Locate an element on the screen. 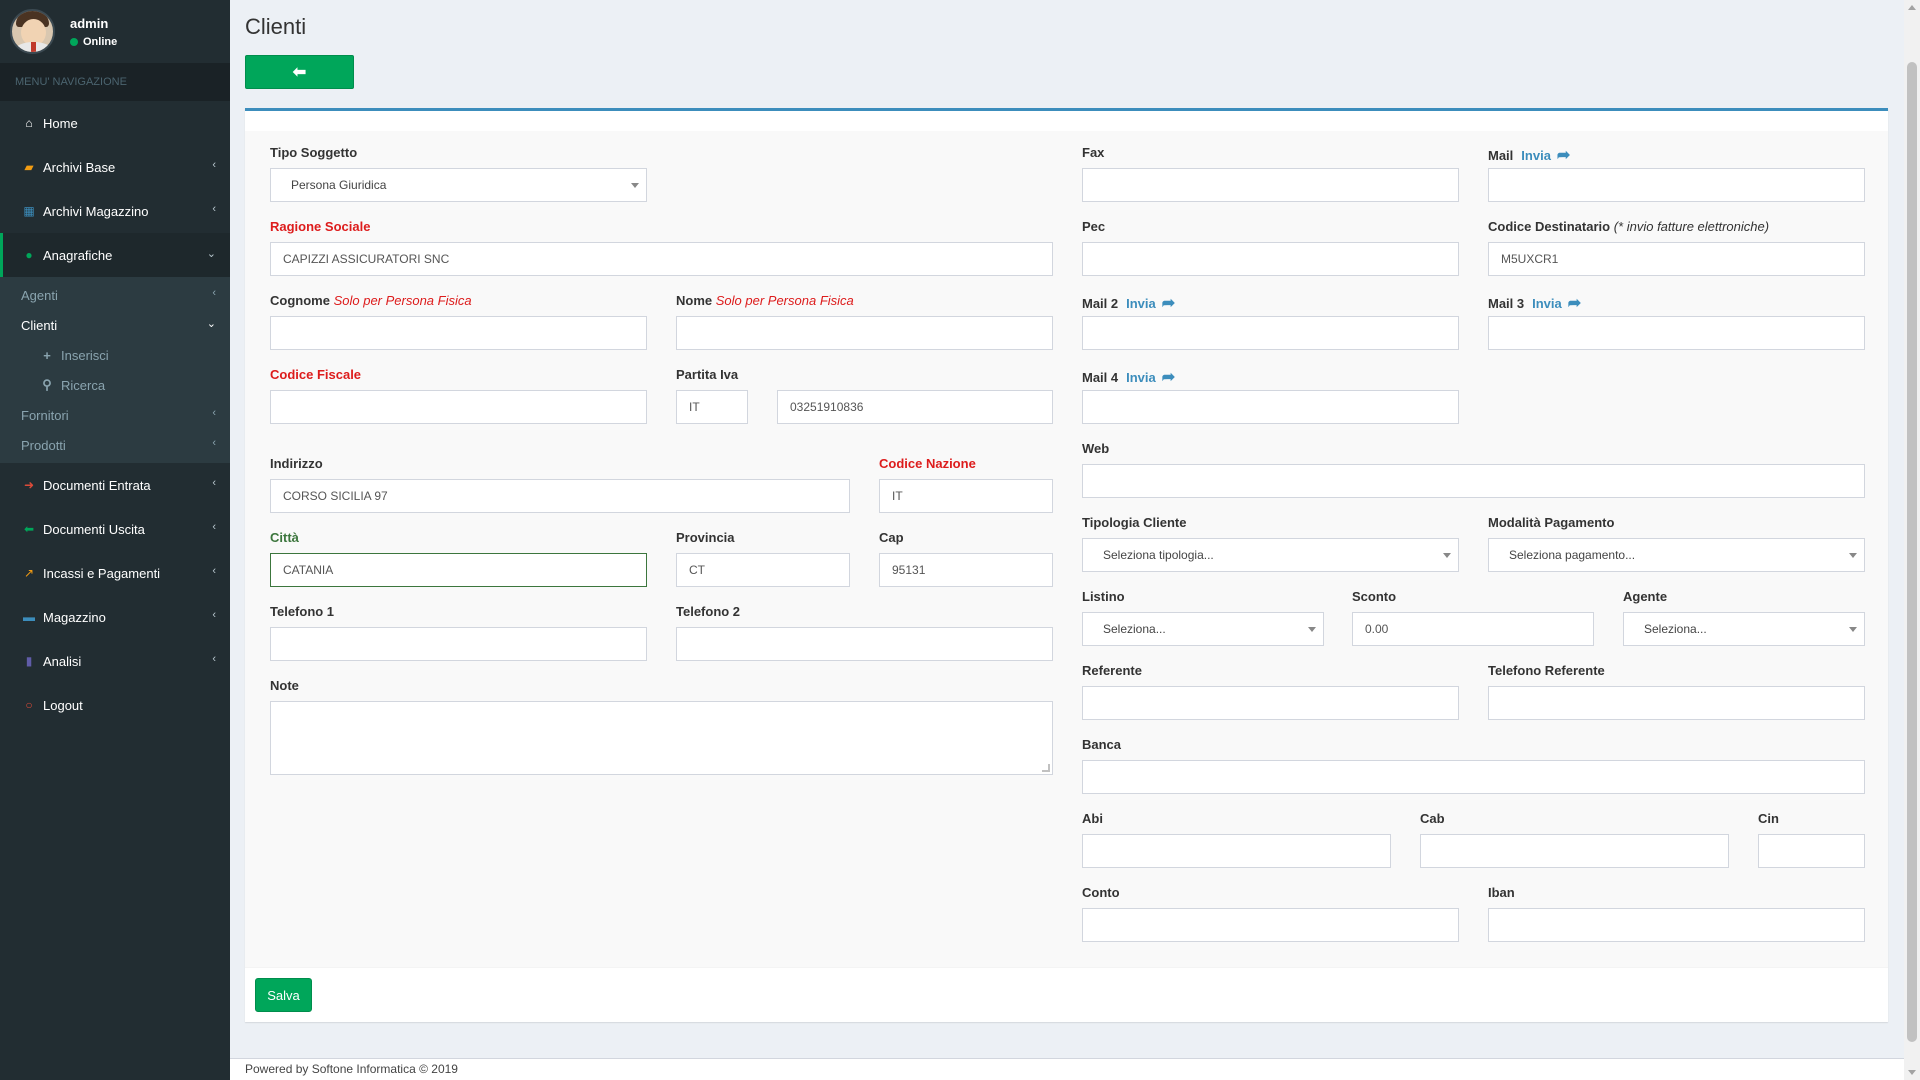 Image resolution: width=1920 pixels, height=1080 pixels. label-cognome: Cognome Solo per Persona Fisica is located at coordinates (371, 300).